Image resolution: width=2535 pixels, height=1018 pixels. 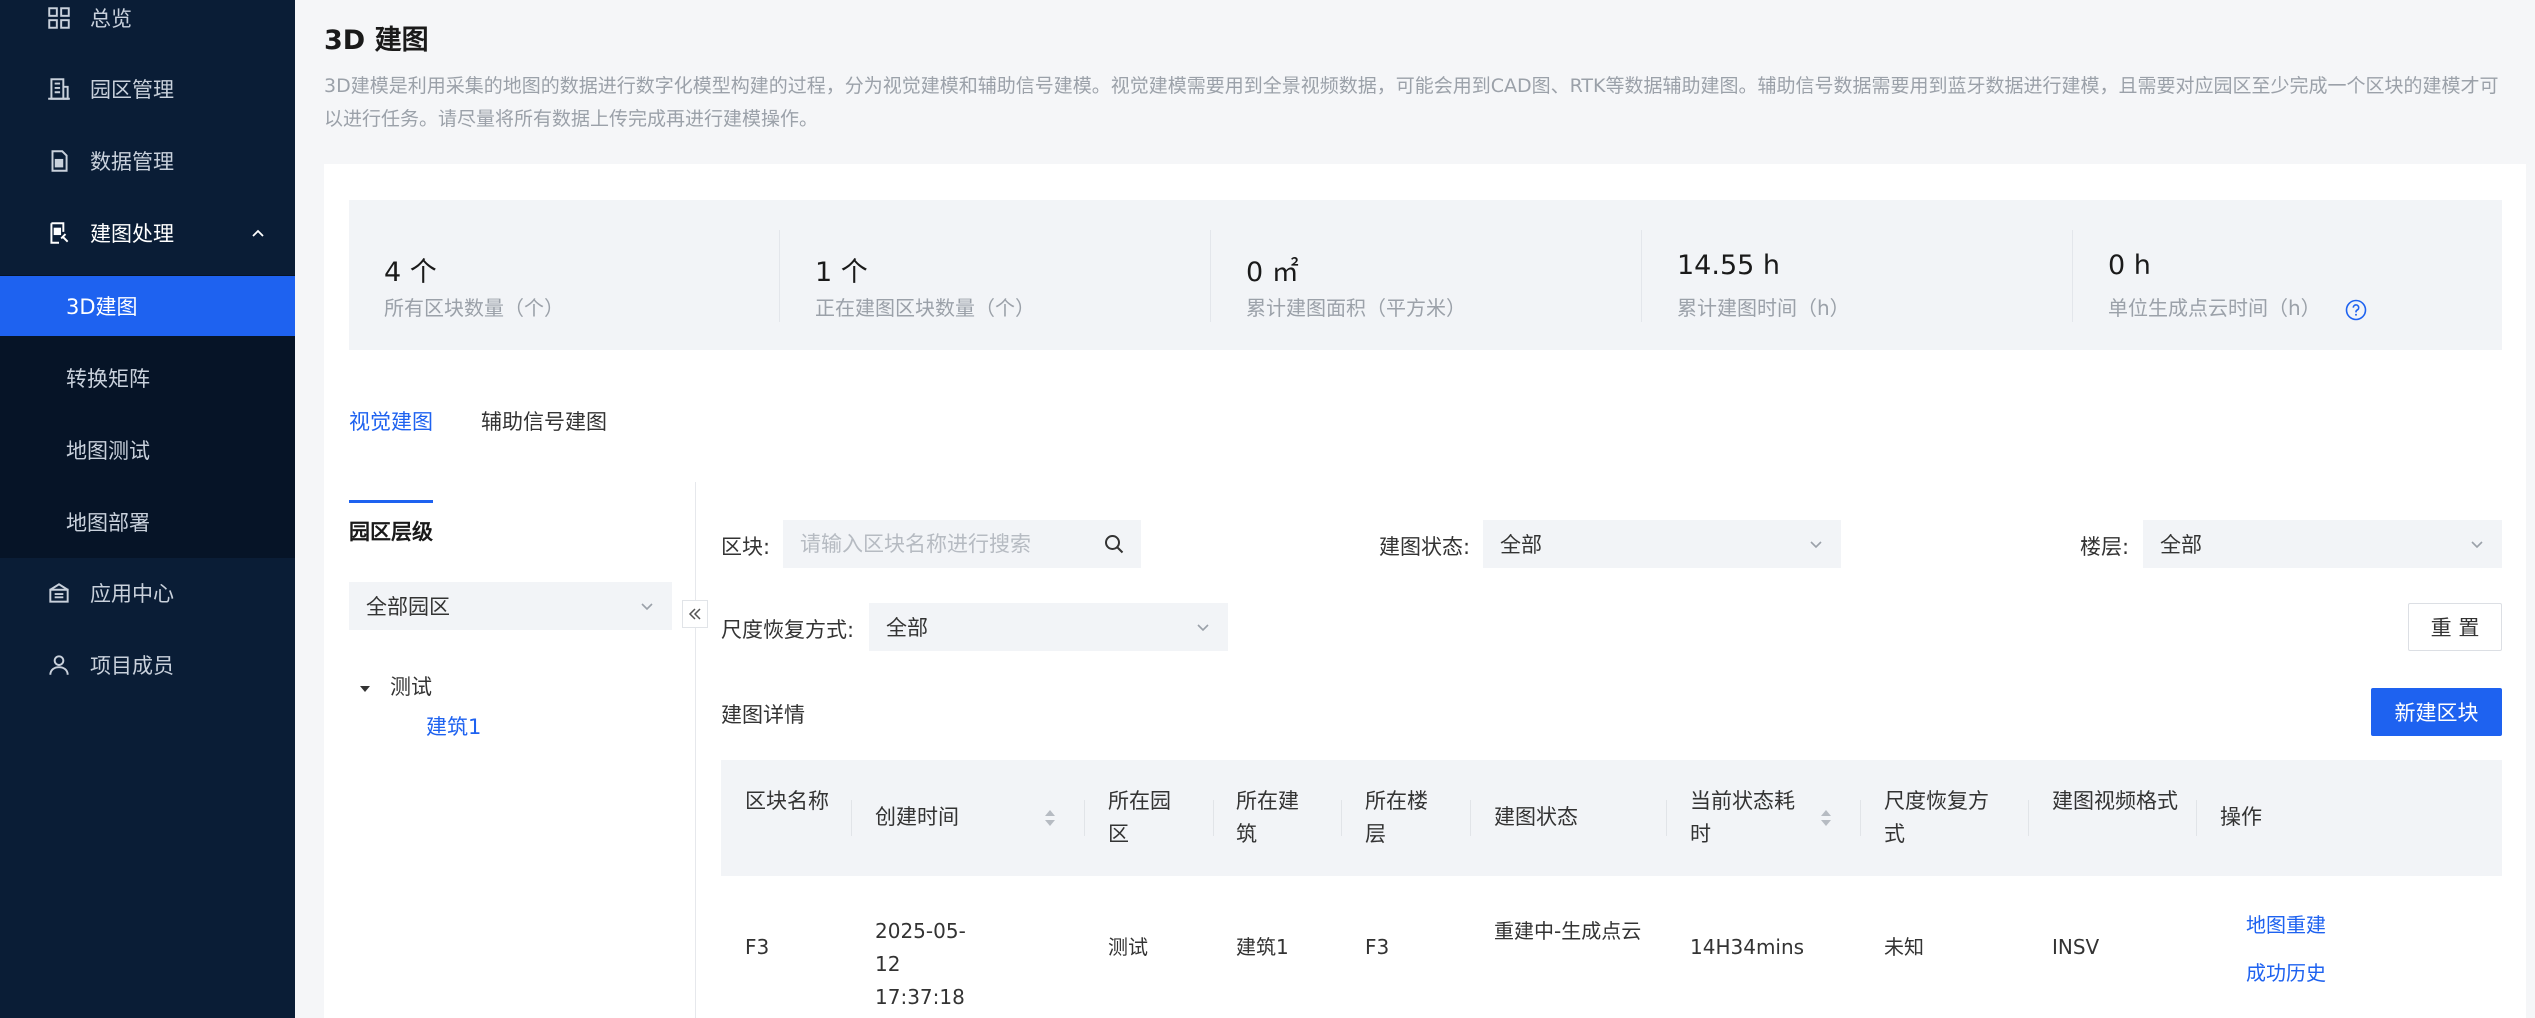 What do you see at coordinates (1262, 947) in the screenshot?
I see `cell-building: 建筑1` at bounding box center [1262, 947].